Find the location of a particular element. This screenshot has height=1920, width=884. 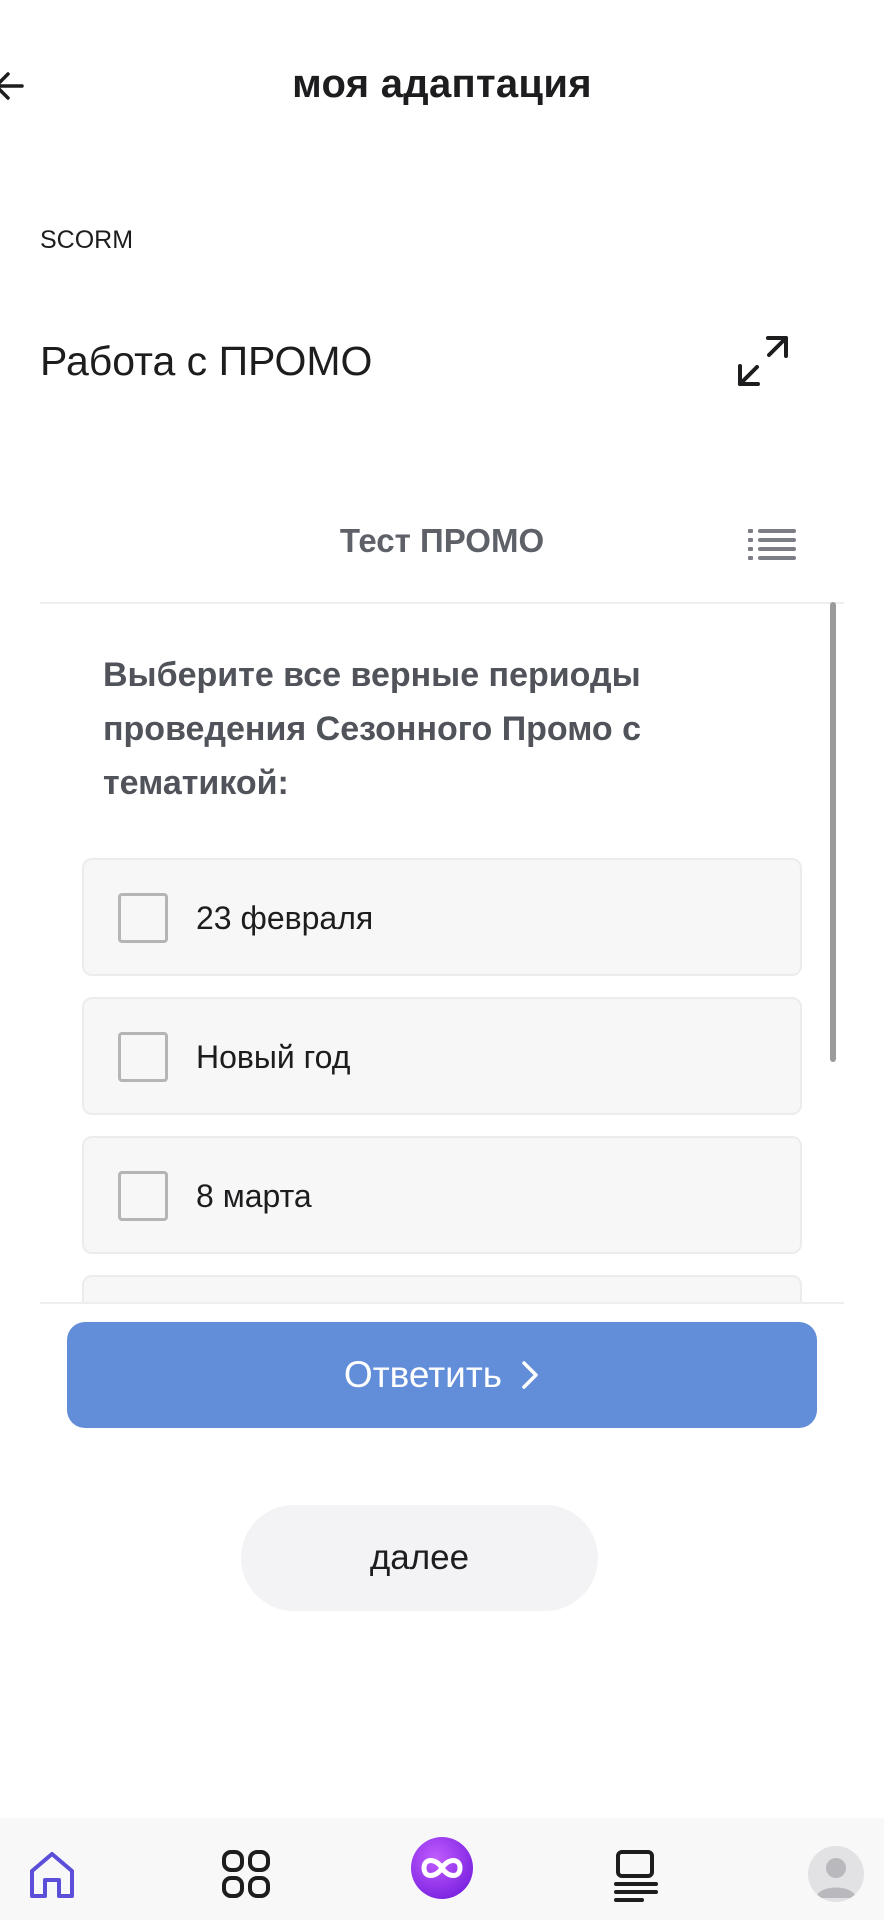

answer-button: Ответить is located at coordinates (442, 1375).